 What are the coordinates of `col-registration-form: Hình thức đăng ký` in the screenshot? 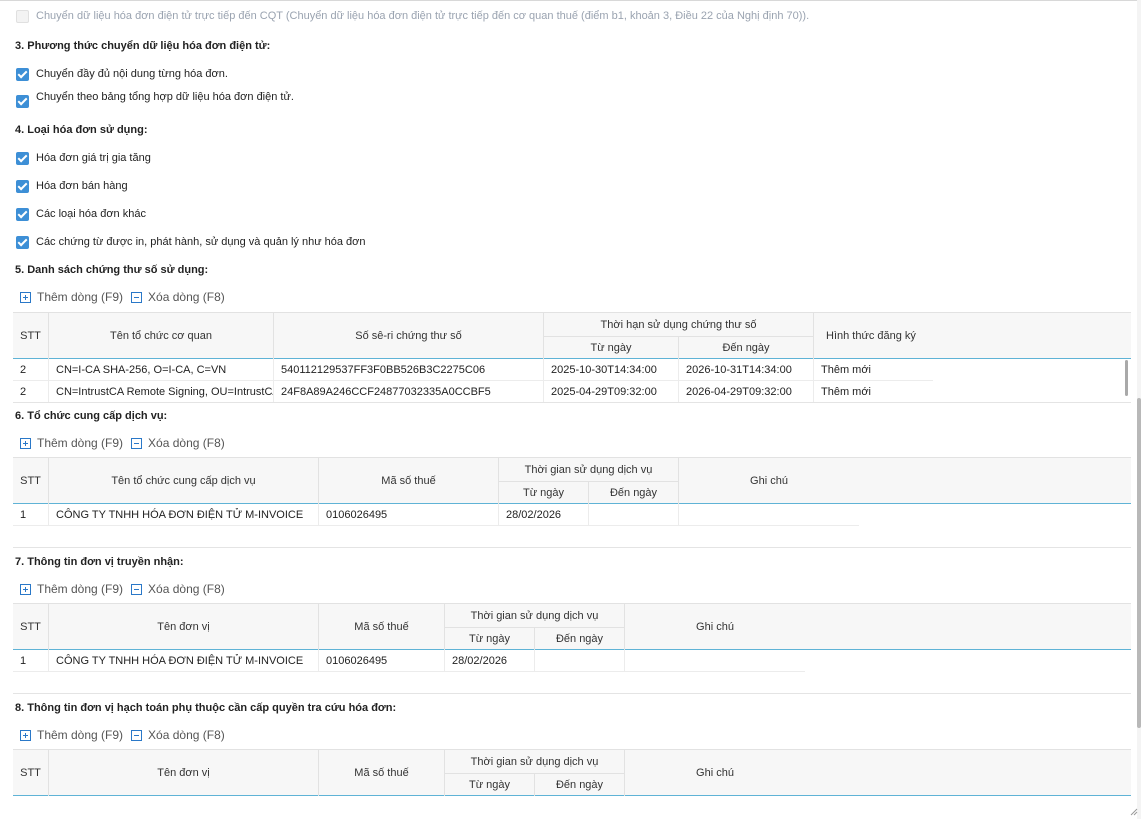 It's located at (972, 336).